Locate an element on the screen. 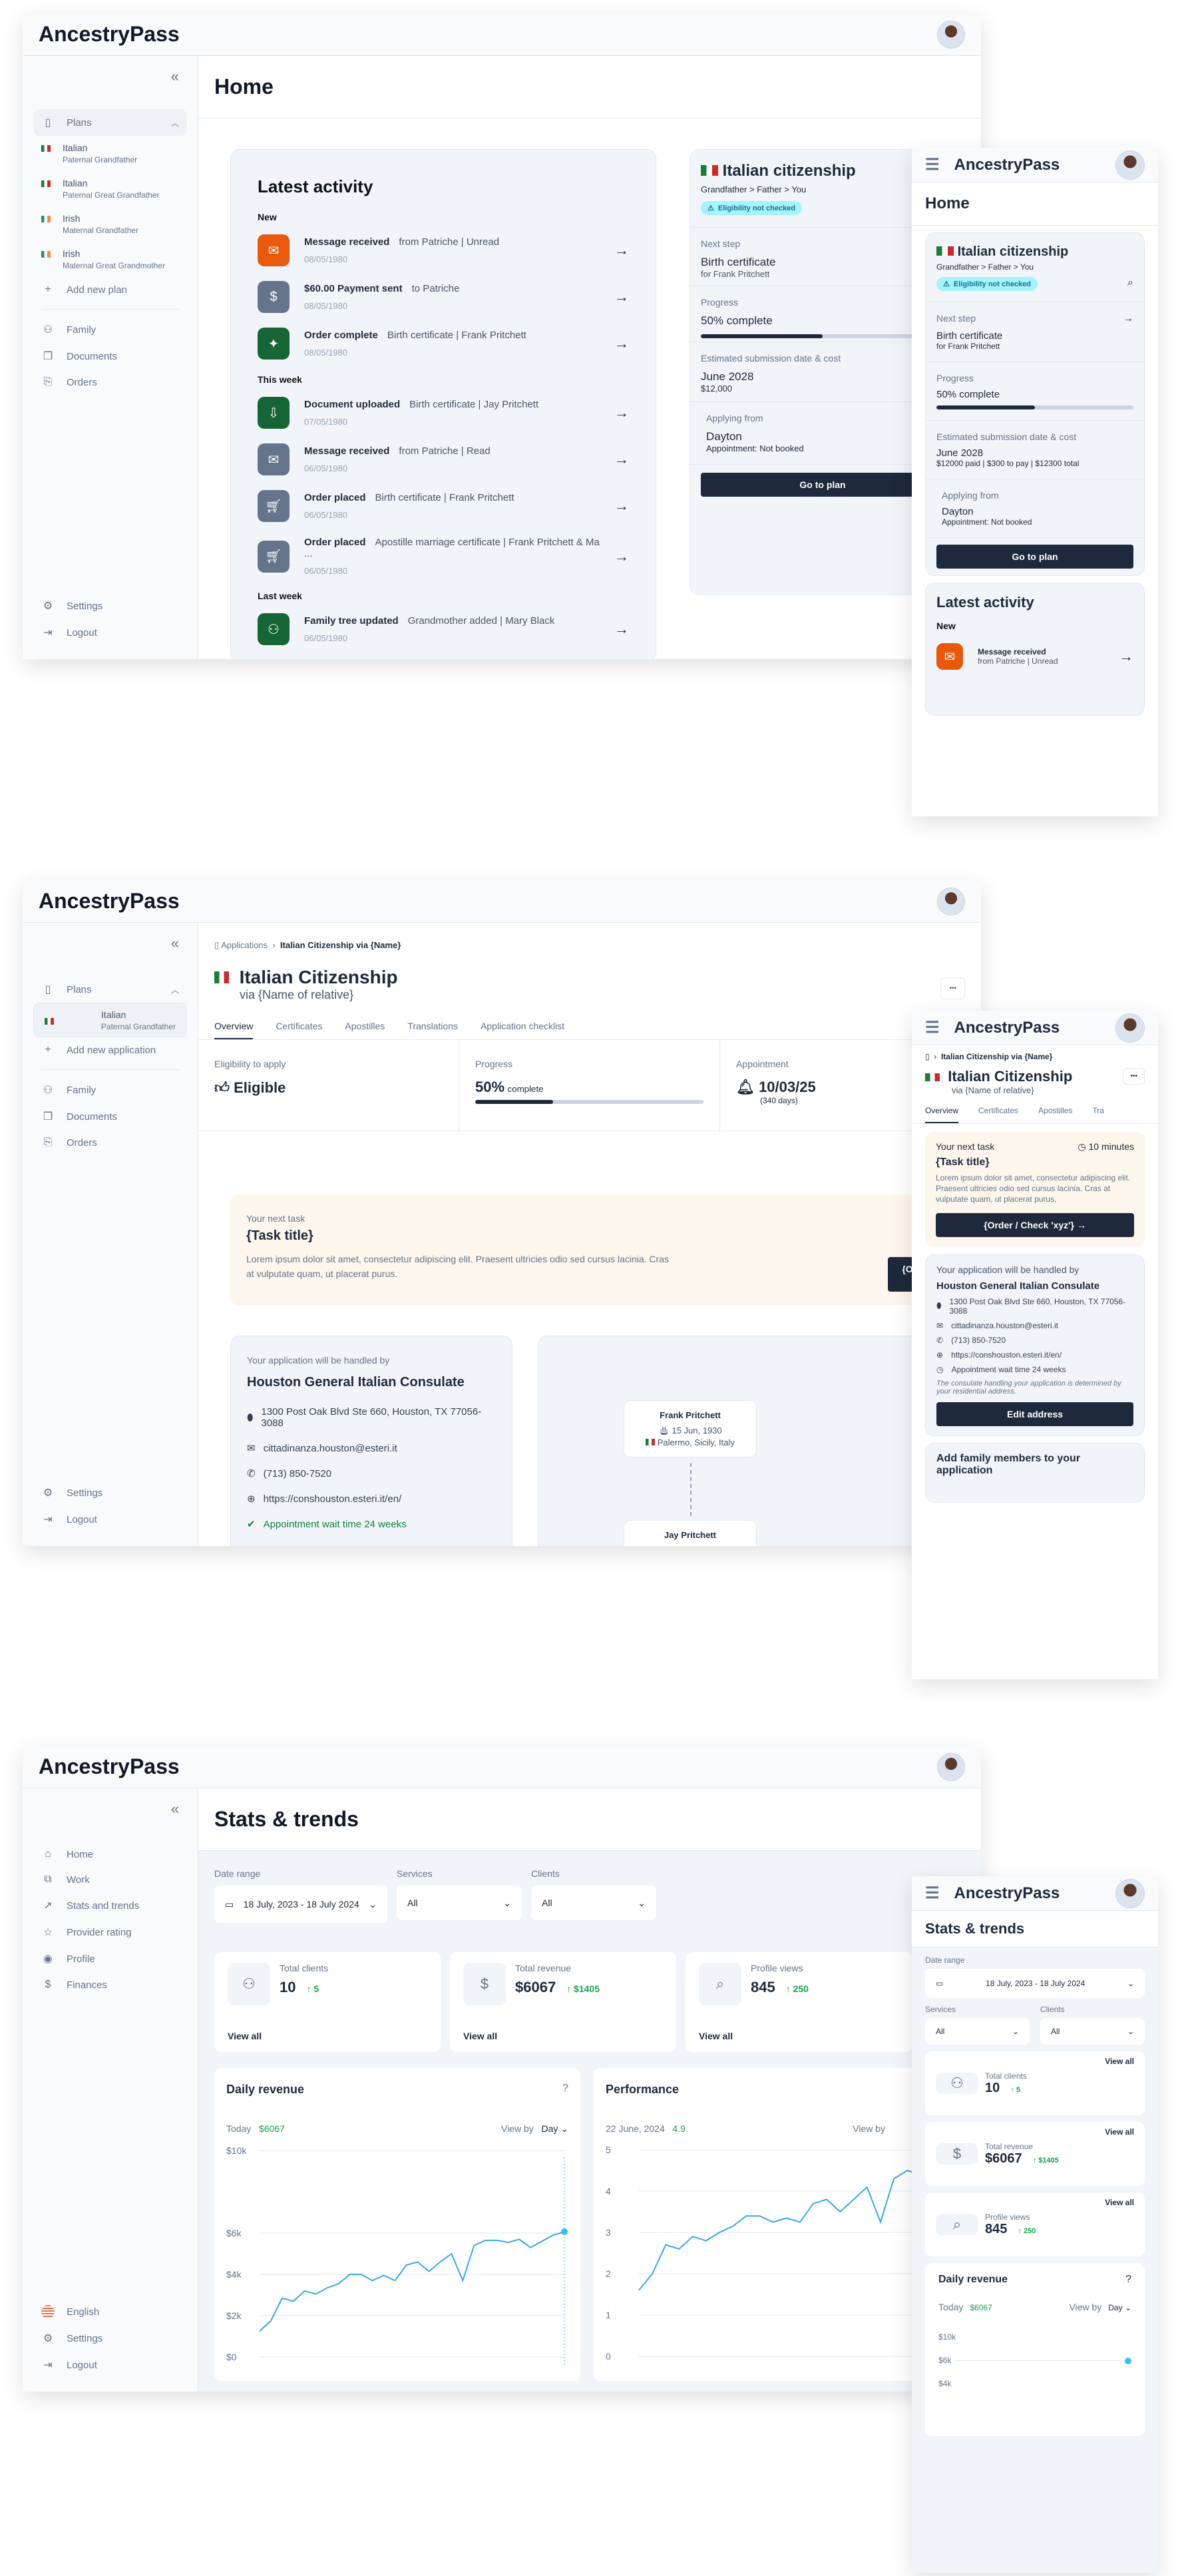 This screenshot has height=2576, width=1188. search-icon: ⌕ is located at coordinates (1130, 284).